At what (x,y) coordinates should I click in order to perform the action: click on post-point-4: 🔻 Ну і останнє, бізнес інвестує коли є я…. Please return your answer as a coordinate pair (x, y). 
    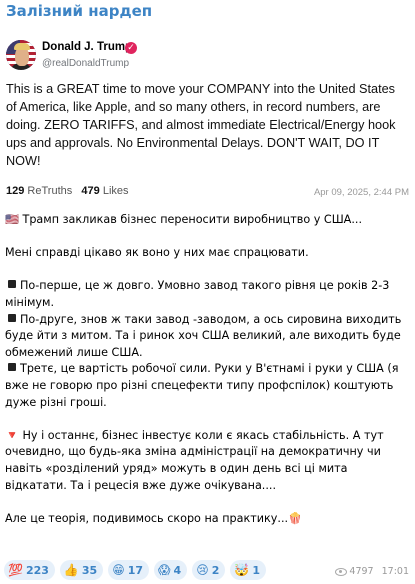
    Looking at the image, I should click on (194, 460).